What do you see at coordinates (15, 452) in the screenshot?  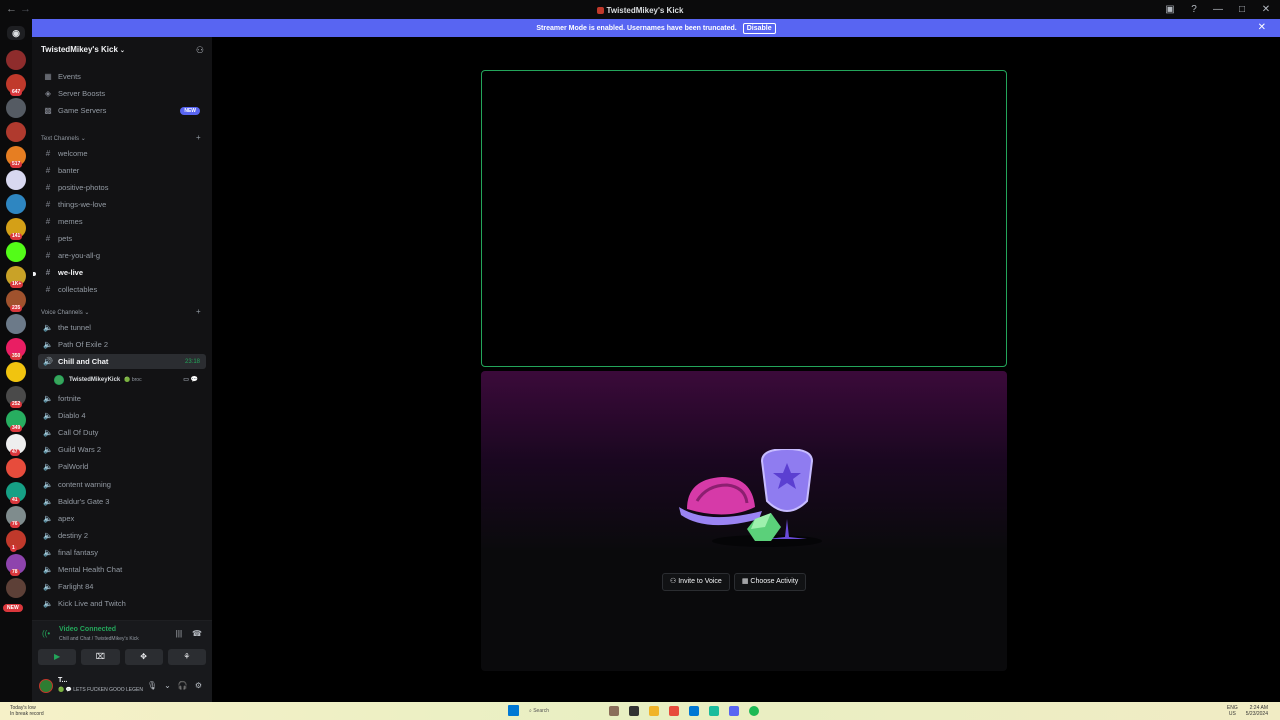 I see `mention-badge: 47` at bounding box center [15, 452].